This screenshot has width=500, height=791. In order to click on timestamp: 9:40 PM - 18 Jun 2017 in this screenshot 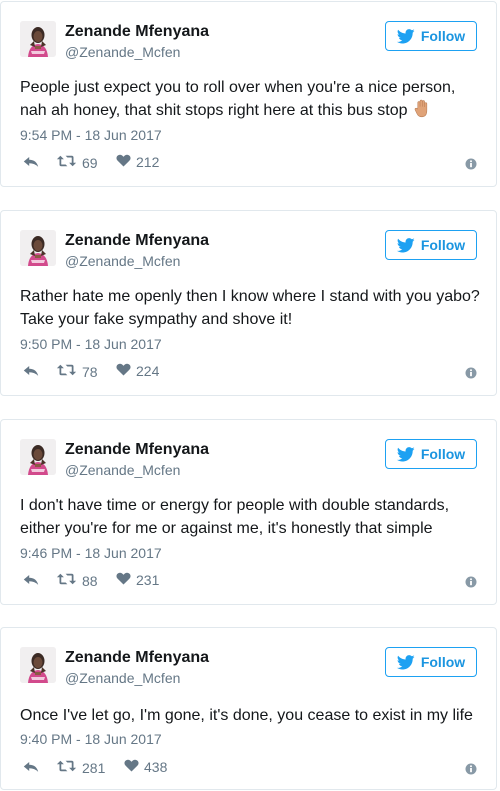, I will do `click(91, 739)`.